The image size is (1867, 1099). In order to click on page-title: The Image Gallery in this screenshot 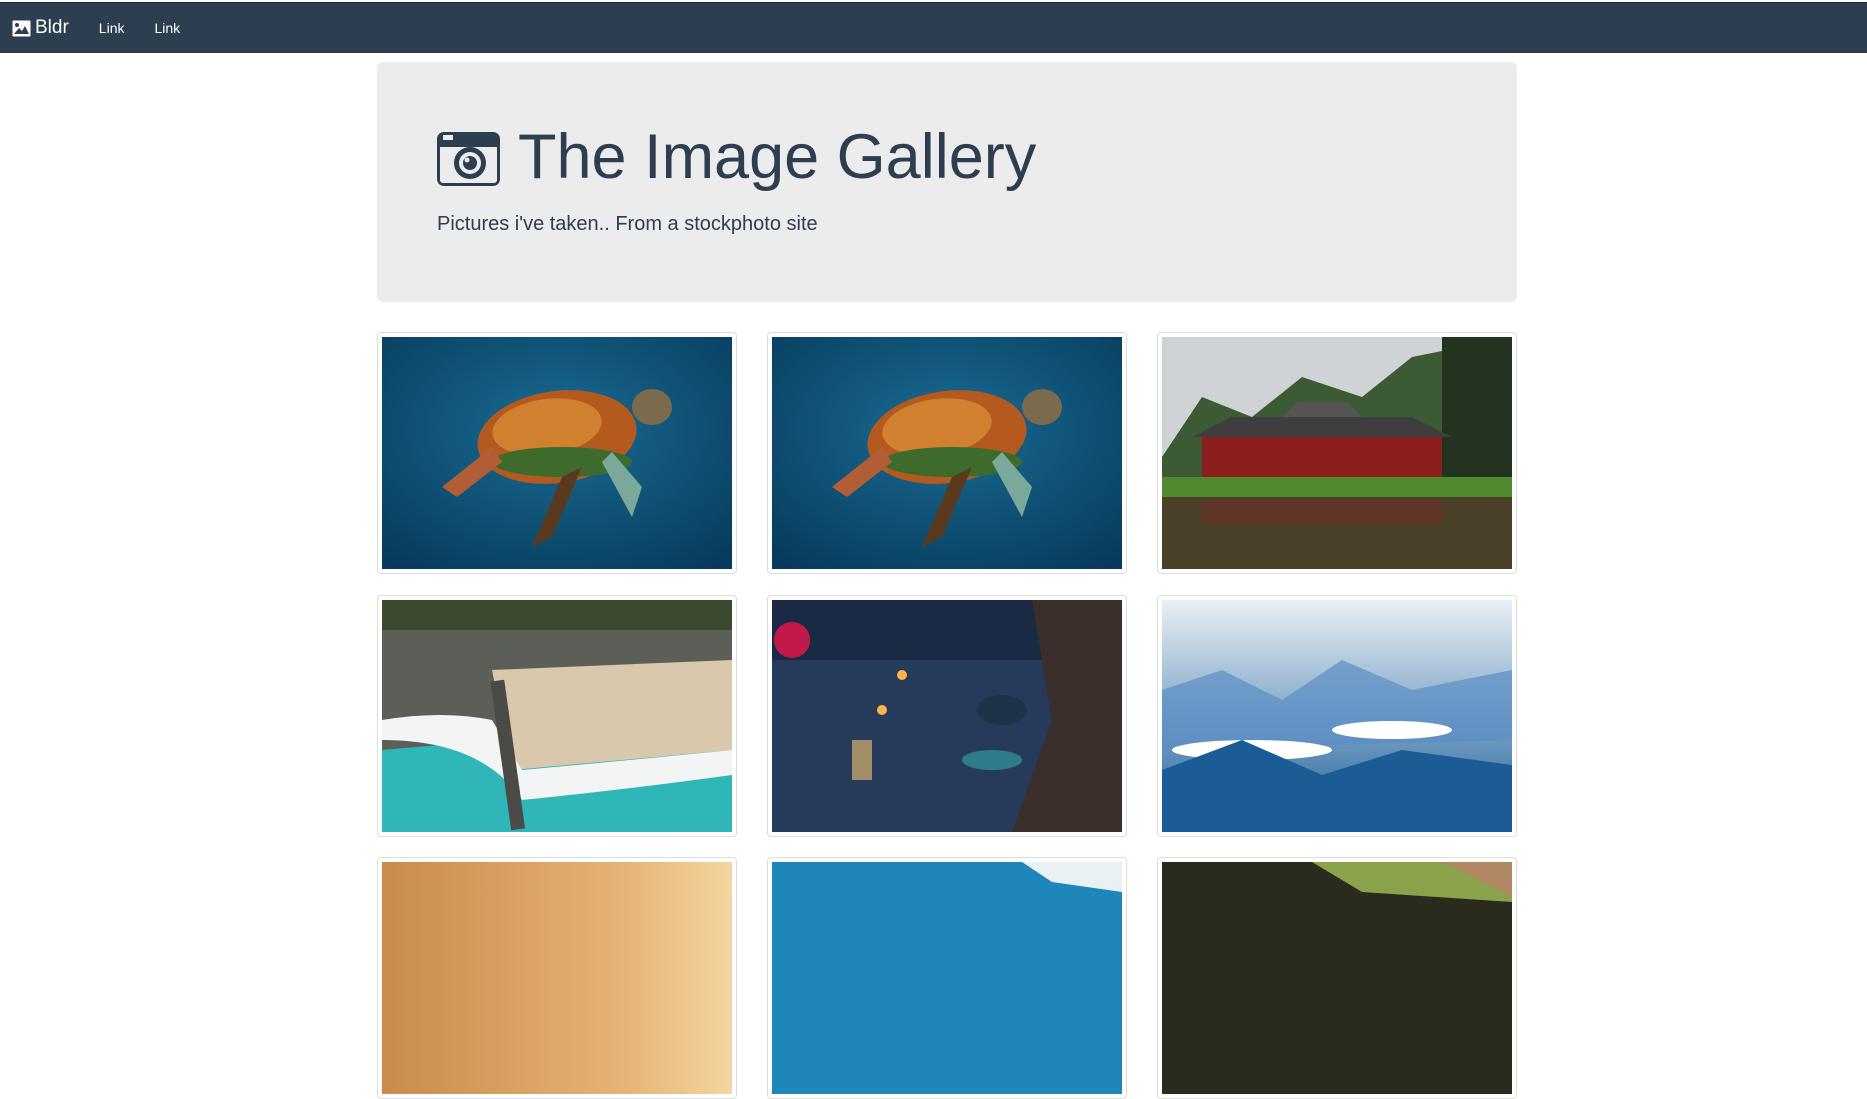, I will do `click(736, 157)`.